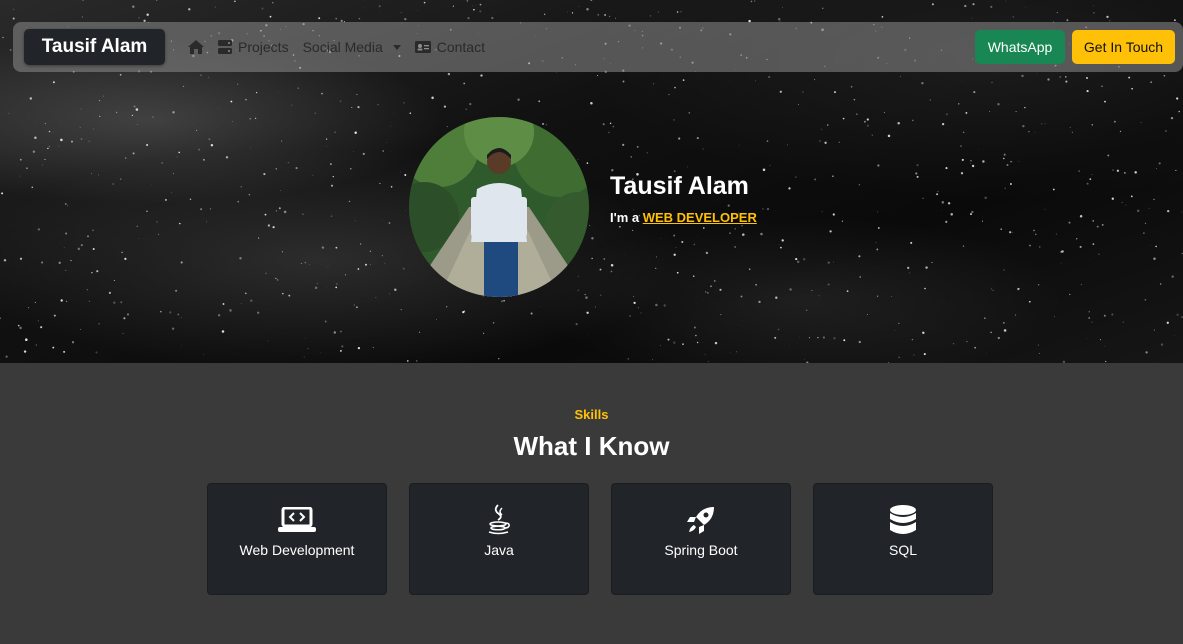 The width and height of the screenshot is (1183, 644). I want to click on skill-card-sql: SQL, so click(903, 539).